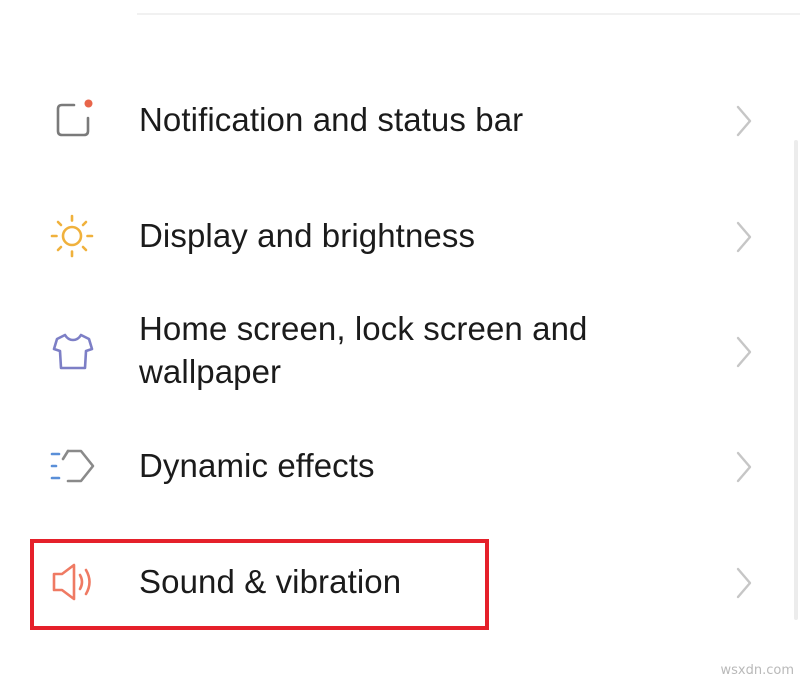  I want to click on notification-square-icon, so click(73, 120).